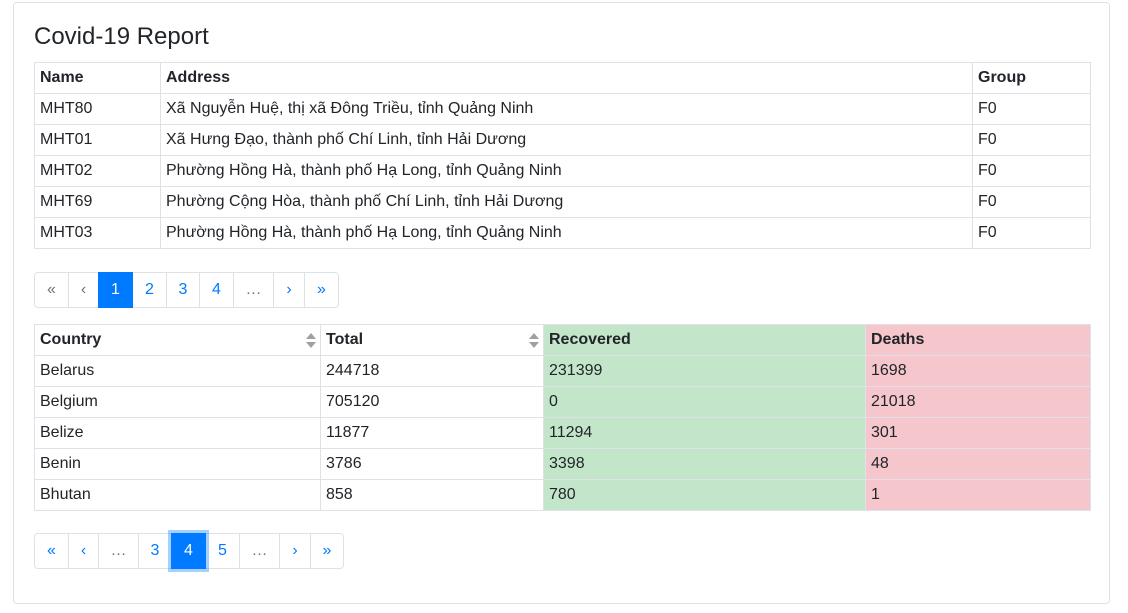  Describe the element at coordinates (704, 433) in the screenshot. I see `cell-recovered: 11294` at that location.